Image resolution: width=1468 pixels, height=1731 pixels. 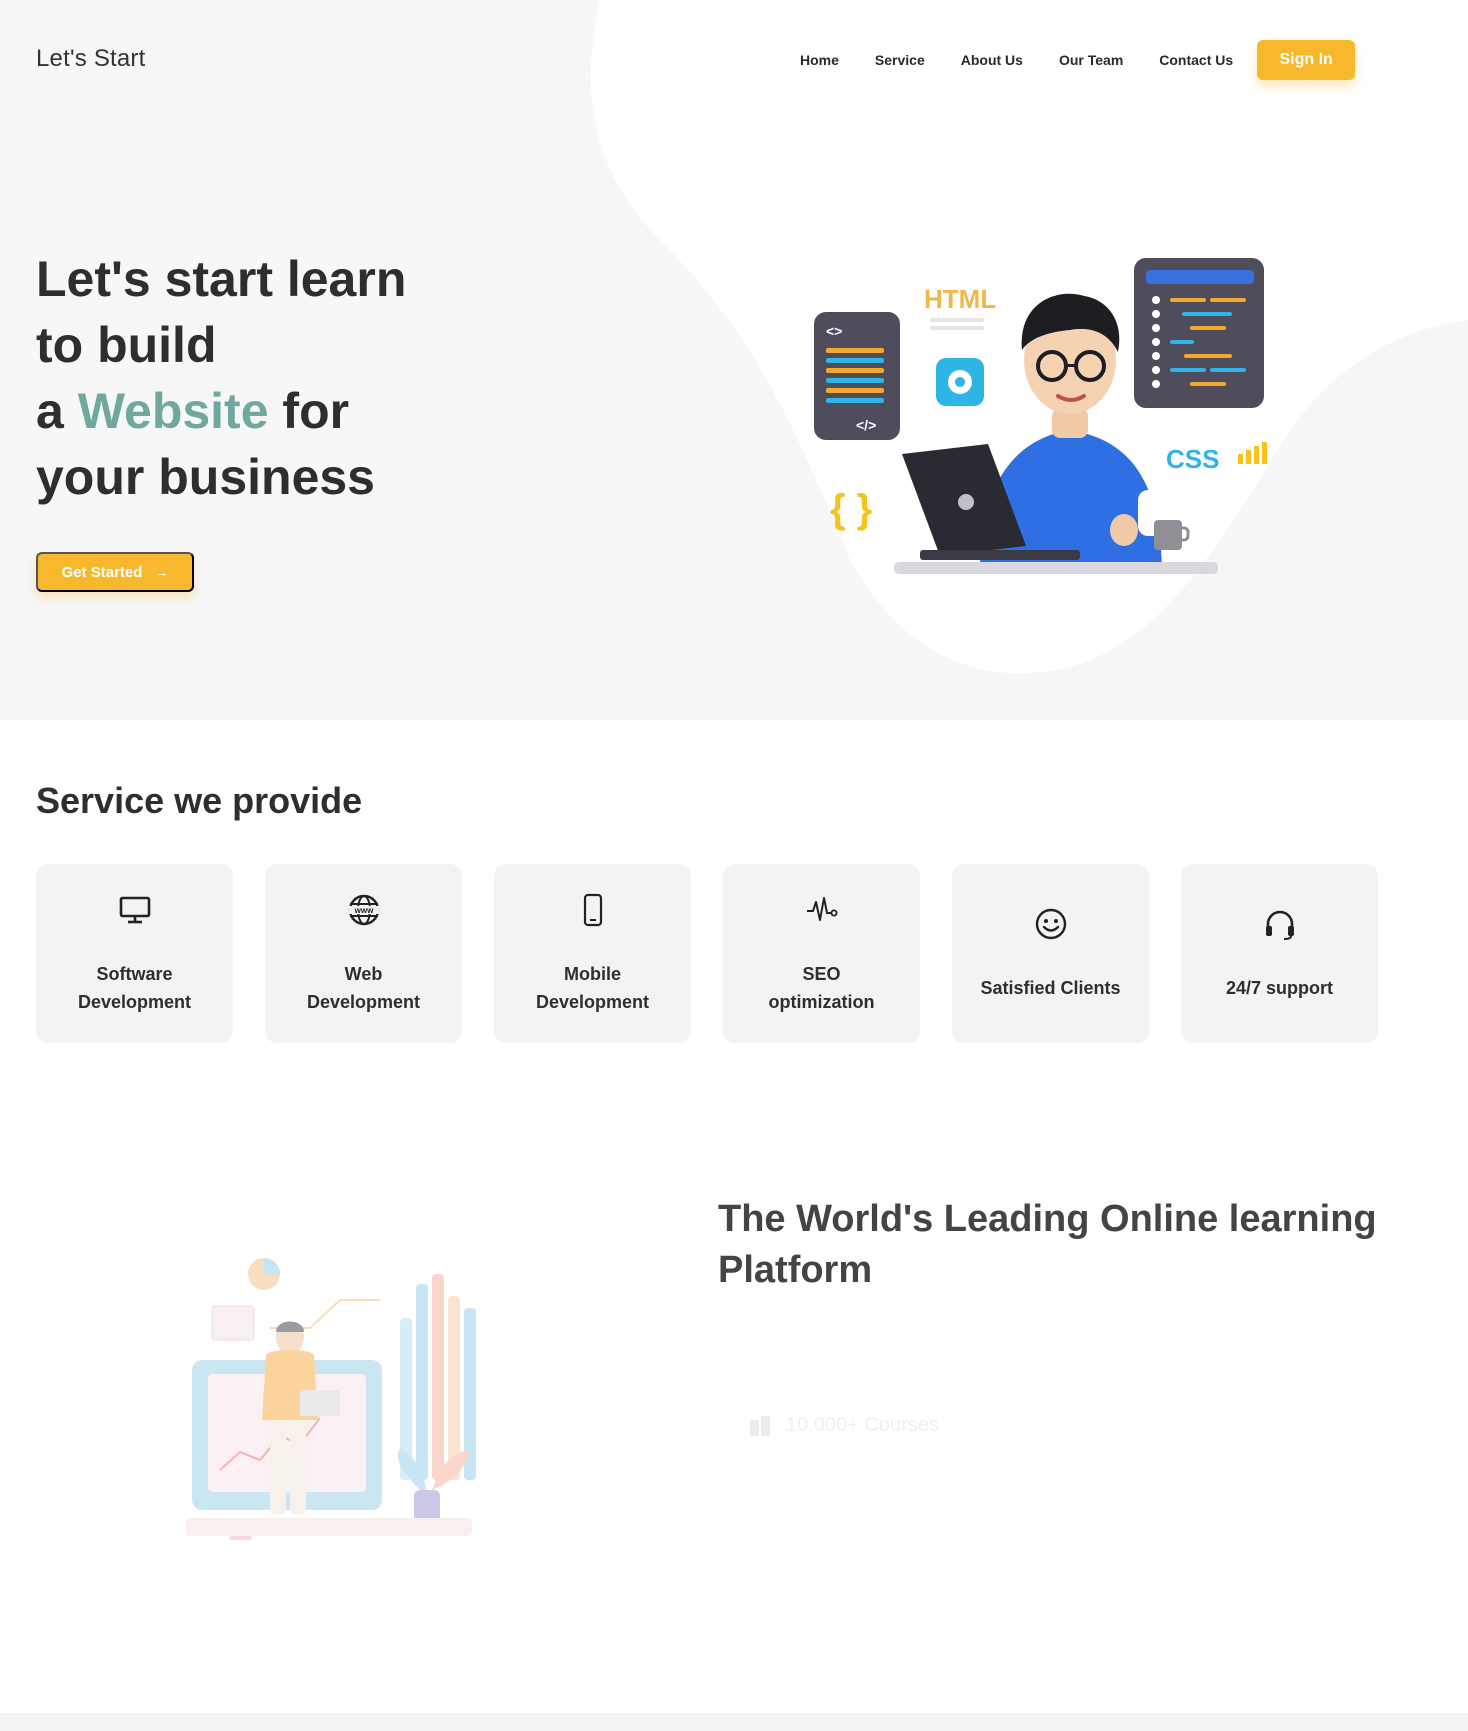 I want to click on service-label: Web Development, so click(x=363, y=988).